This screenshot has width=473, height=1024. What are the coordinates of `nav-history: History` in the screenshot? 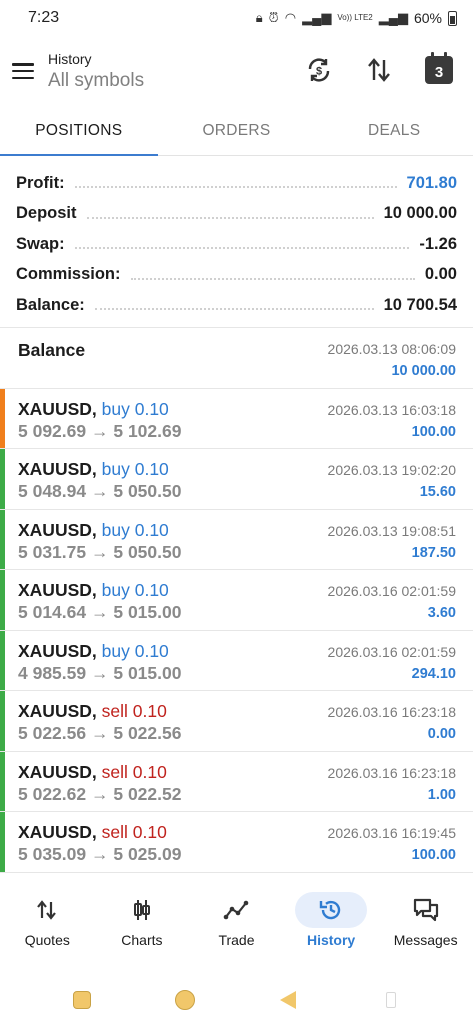 It's located at (331, 920).